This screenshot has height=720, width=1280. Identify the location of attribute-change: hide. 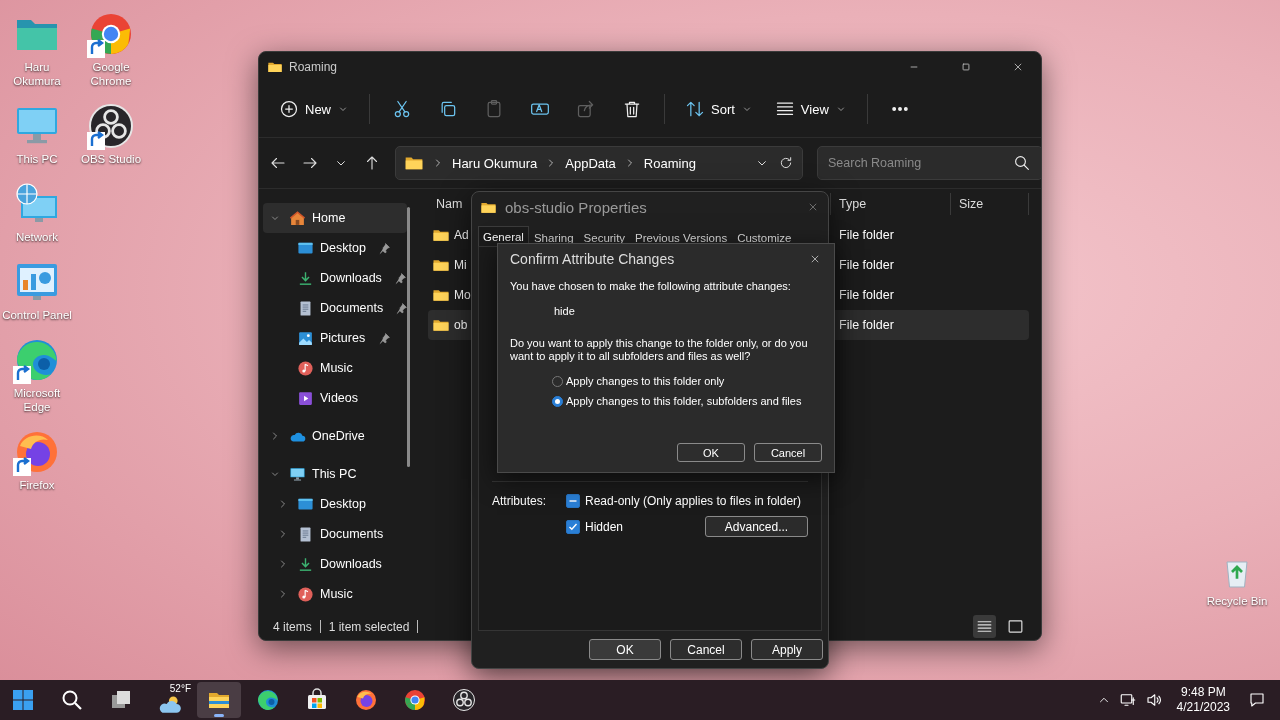
(565, 311).